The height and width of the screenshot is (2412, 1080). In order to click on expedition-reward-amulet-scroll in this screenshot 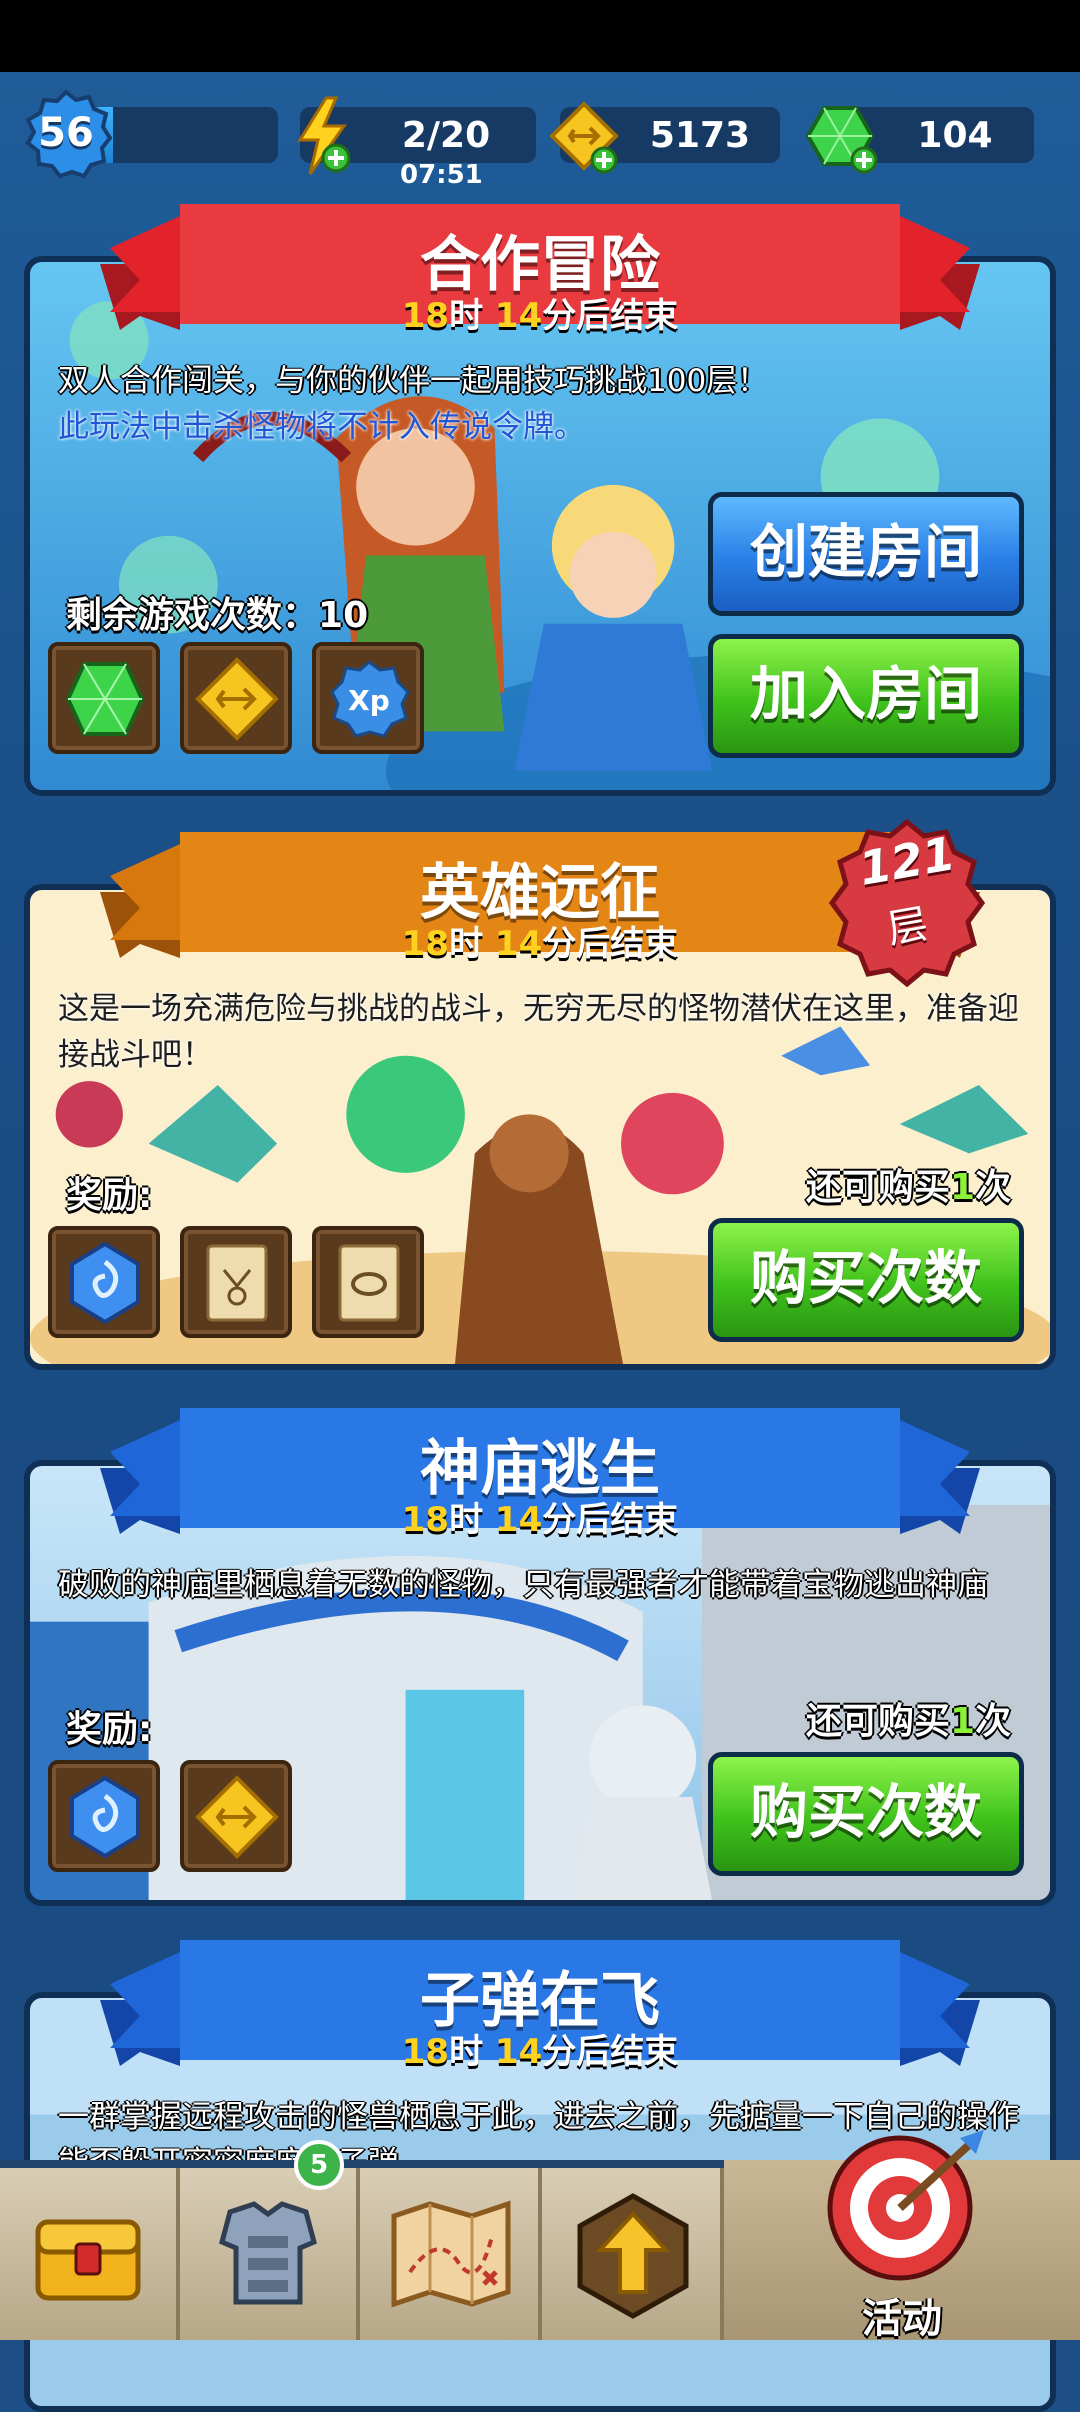, I will do `click(236, 1282)`.